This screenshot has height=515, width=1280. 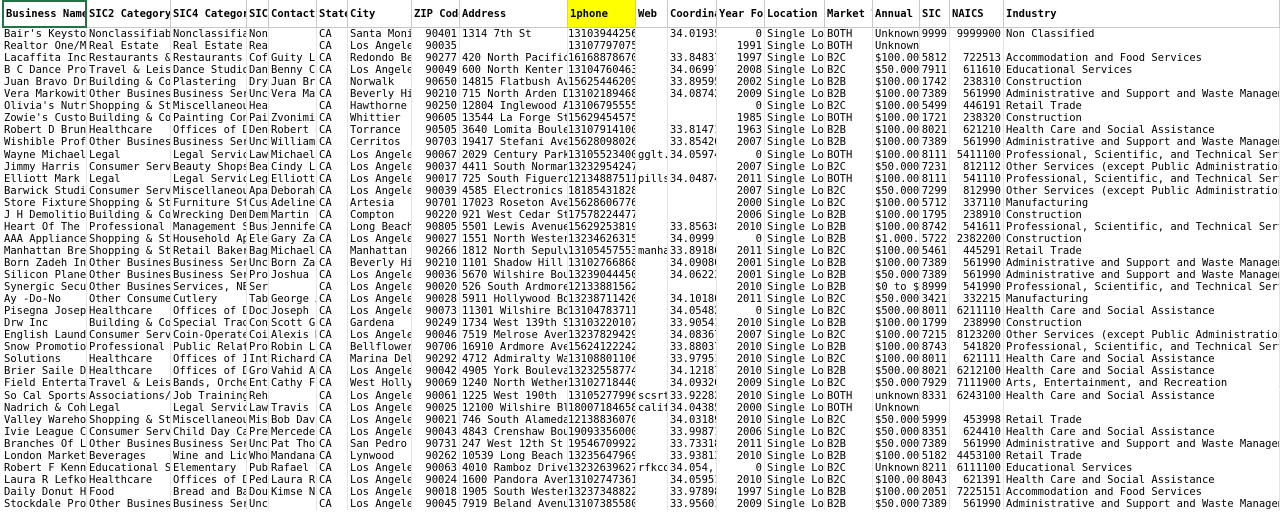 What do you see at coordinates (602, 371) in the screenshot?
I see `cell-phone: 13232558774` at bounding box center [602, 371].